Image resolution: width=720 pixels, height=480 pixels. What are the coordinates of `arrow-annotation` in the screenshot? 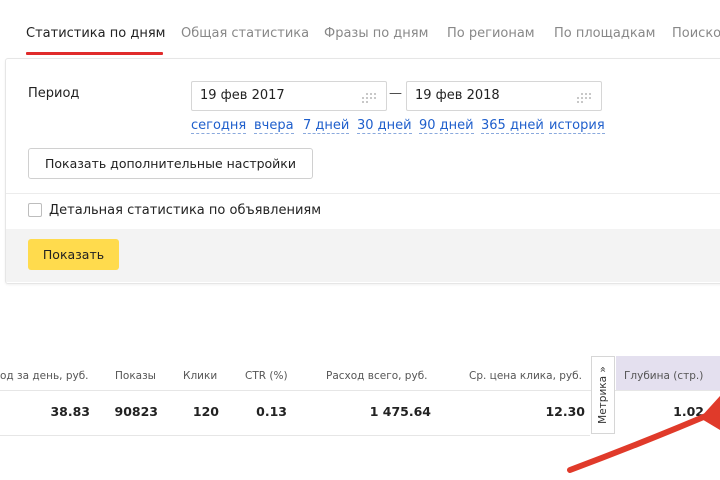 It's located at (643, 434).